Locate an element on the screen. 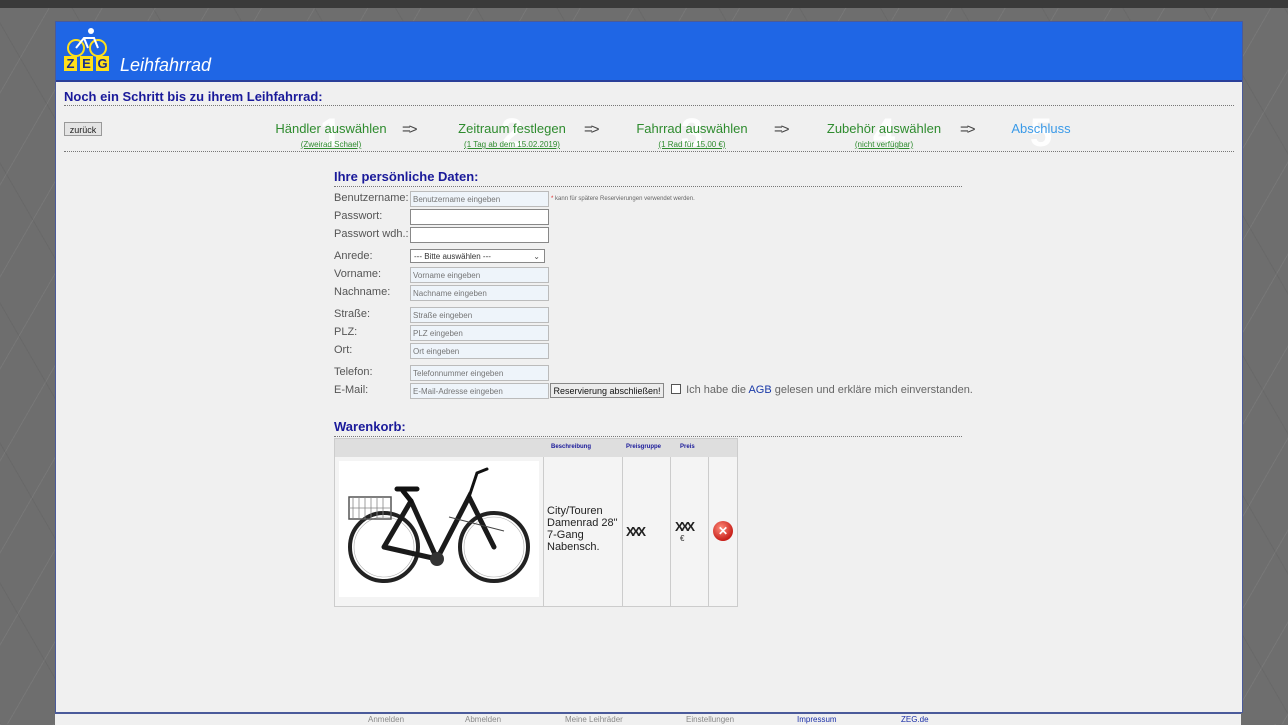 The width and height of the screenshot is (1288, 725). salutation-select: --- Bitte auswählen --- ⌄ is located at coordinates (477, 256).